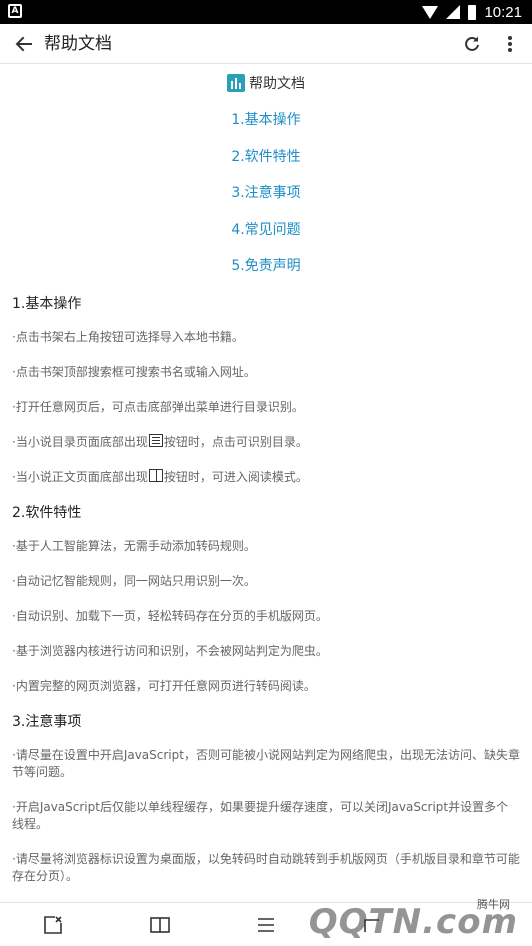  What do you see at coordinates (266, 12) in the screenshot?
I see `status-bar: A 10:21` at bounding box center [266, 12].